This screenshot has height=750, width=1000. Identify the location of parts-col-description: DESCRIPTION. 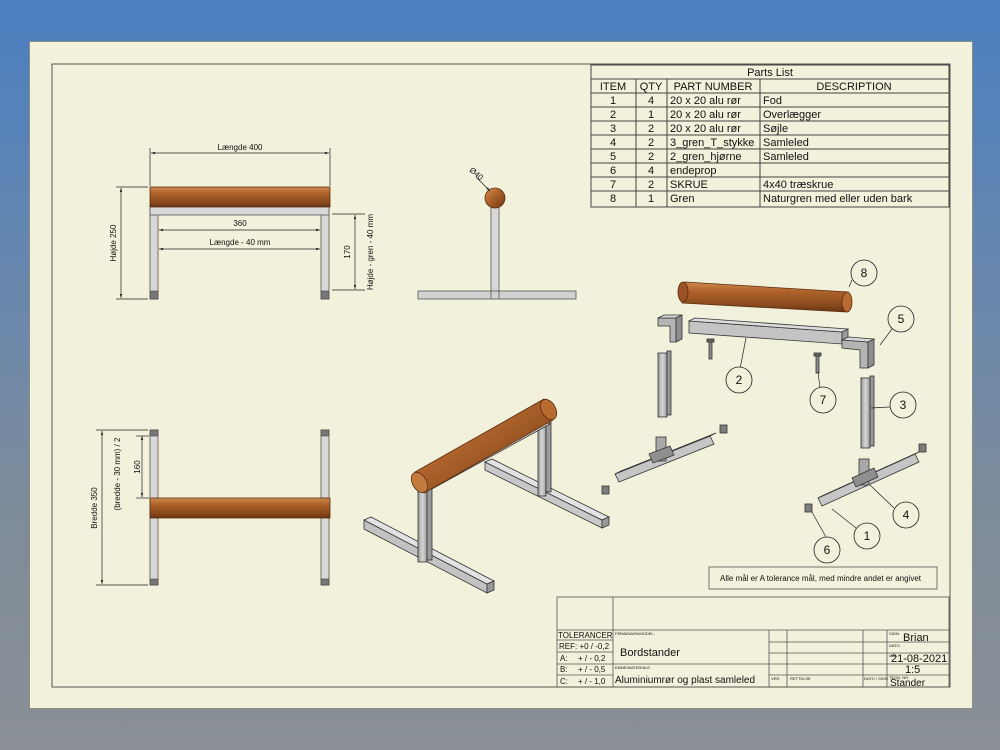
(853, 87).